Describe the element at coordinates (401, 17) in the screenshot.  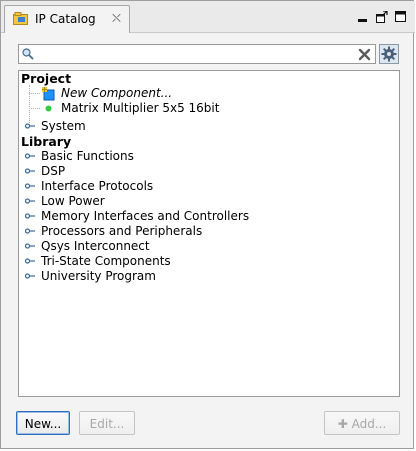
I see `maximize-icon` at that location.